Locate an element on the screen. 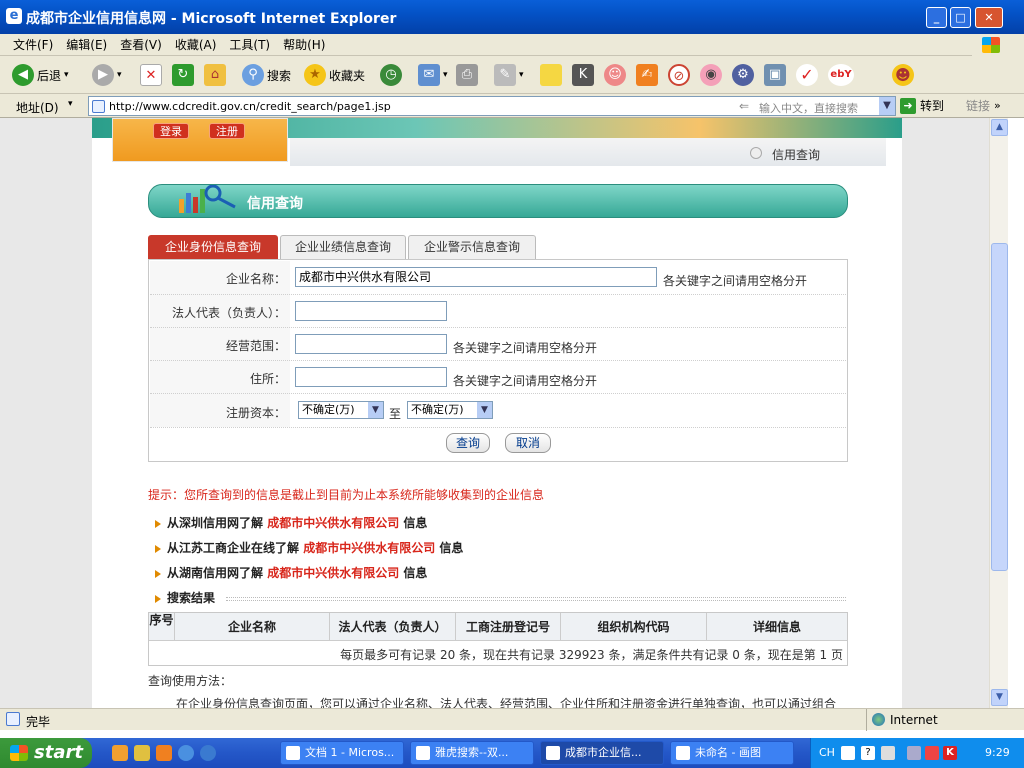 The width and height of the screenshot is (1024, 768). scroll-down-icon: ▼ is located at coordinates (999, 697).